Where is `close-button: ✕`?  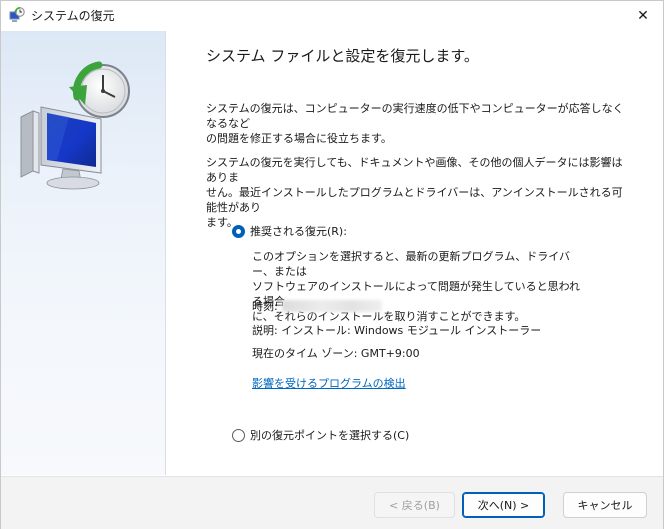
close-button: ✕ is located at coordinates (643, 16).